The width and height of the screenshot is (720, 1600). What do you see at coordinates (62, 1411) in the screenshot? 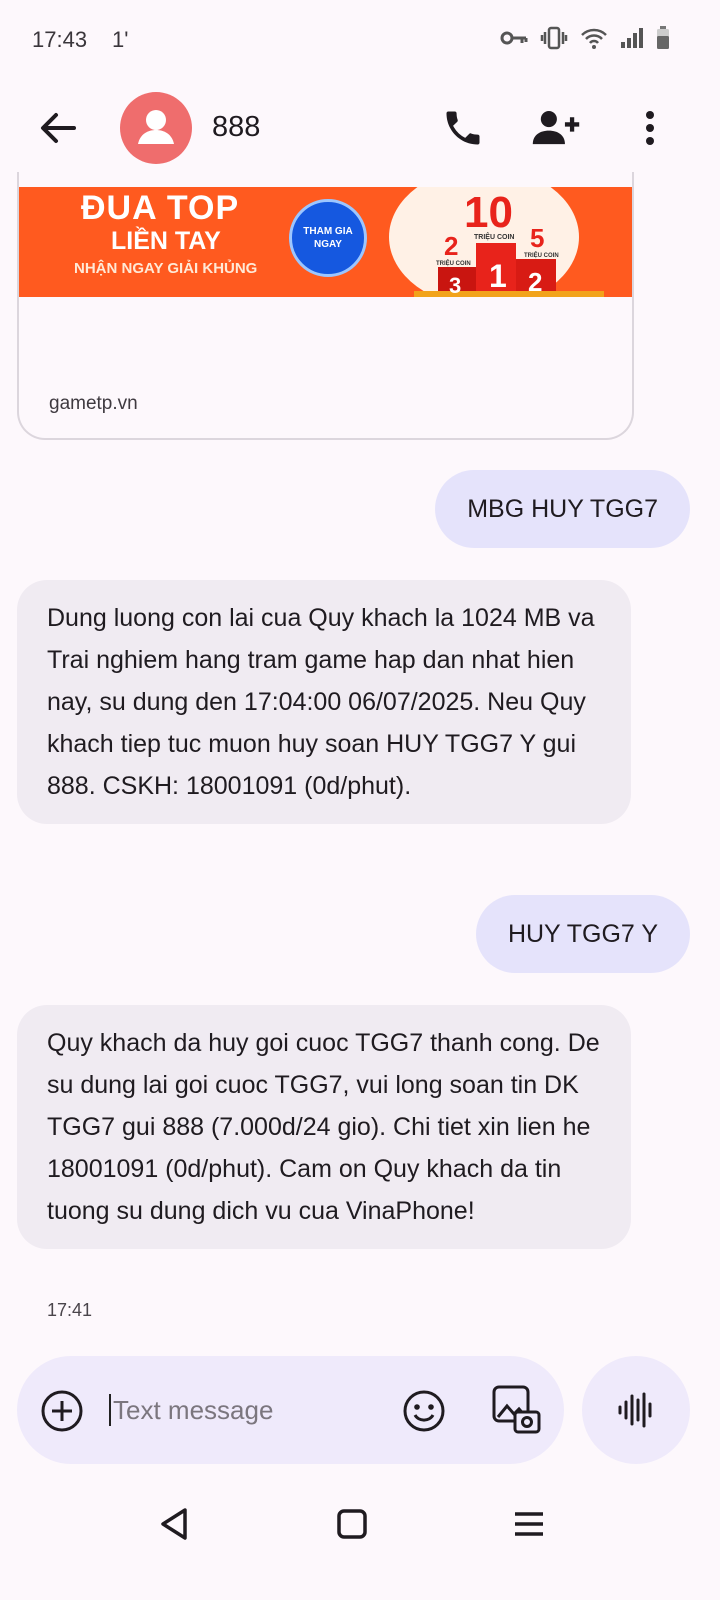
I see `add-attachment-icon` at bounding box center [62, 1411].